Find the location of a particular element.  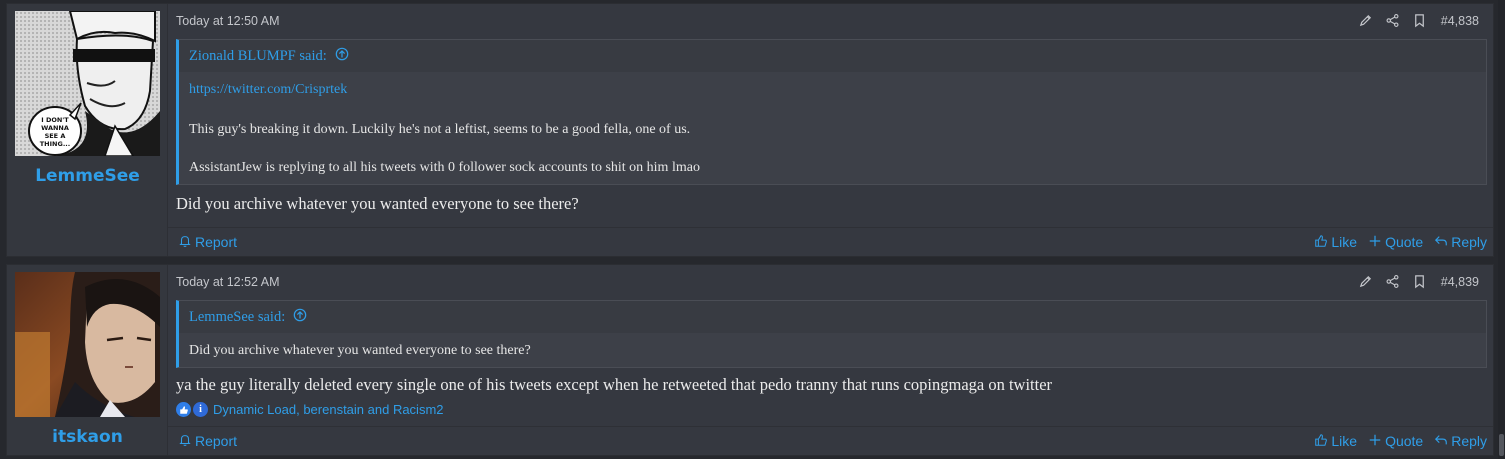

scrollbar is located at coordinates (1501, 229).